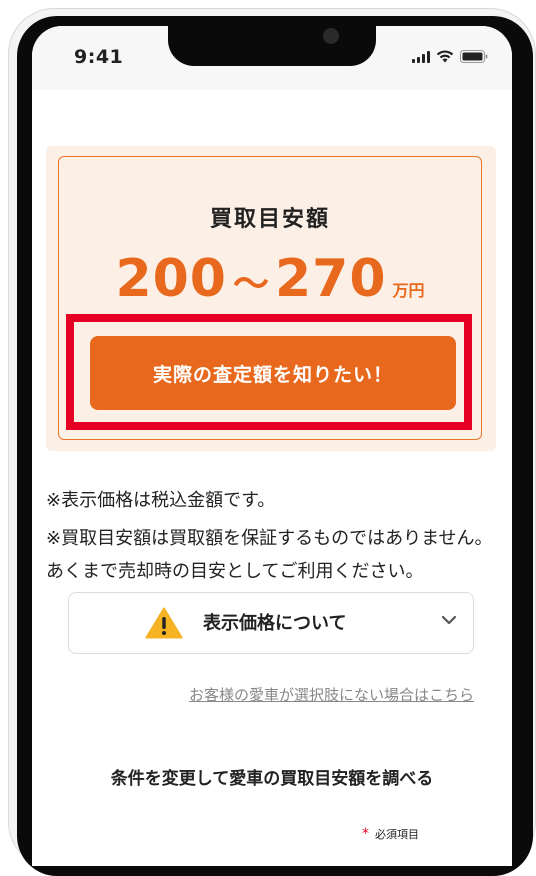  Describe the element at coordinates (397, 834) in the screenshot. I see `required-label: 必須項目` at that location.